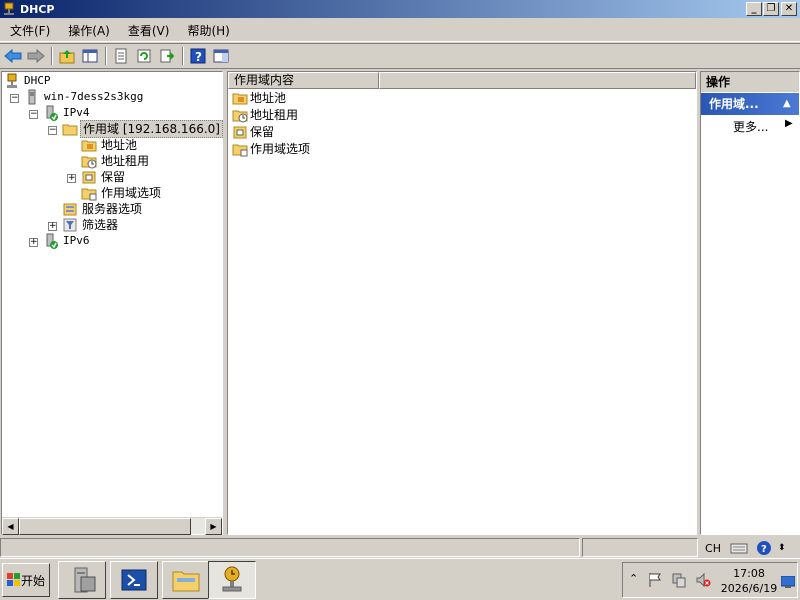 The image size is (800, 600). What do you see at coordinates (88, 31) in the screenshot?
I see `menu-action: 操作(A)` at bounding box center [88, 31].